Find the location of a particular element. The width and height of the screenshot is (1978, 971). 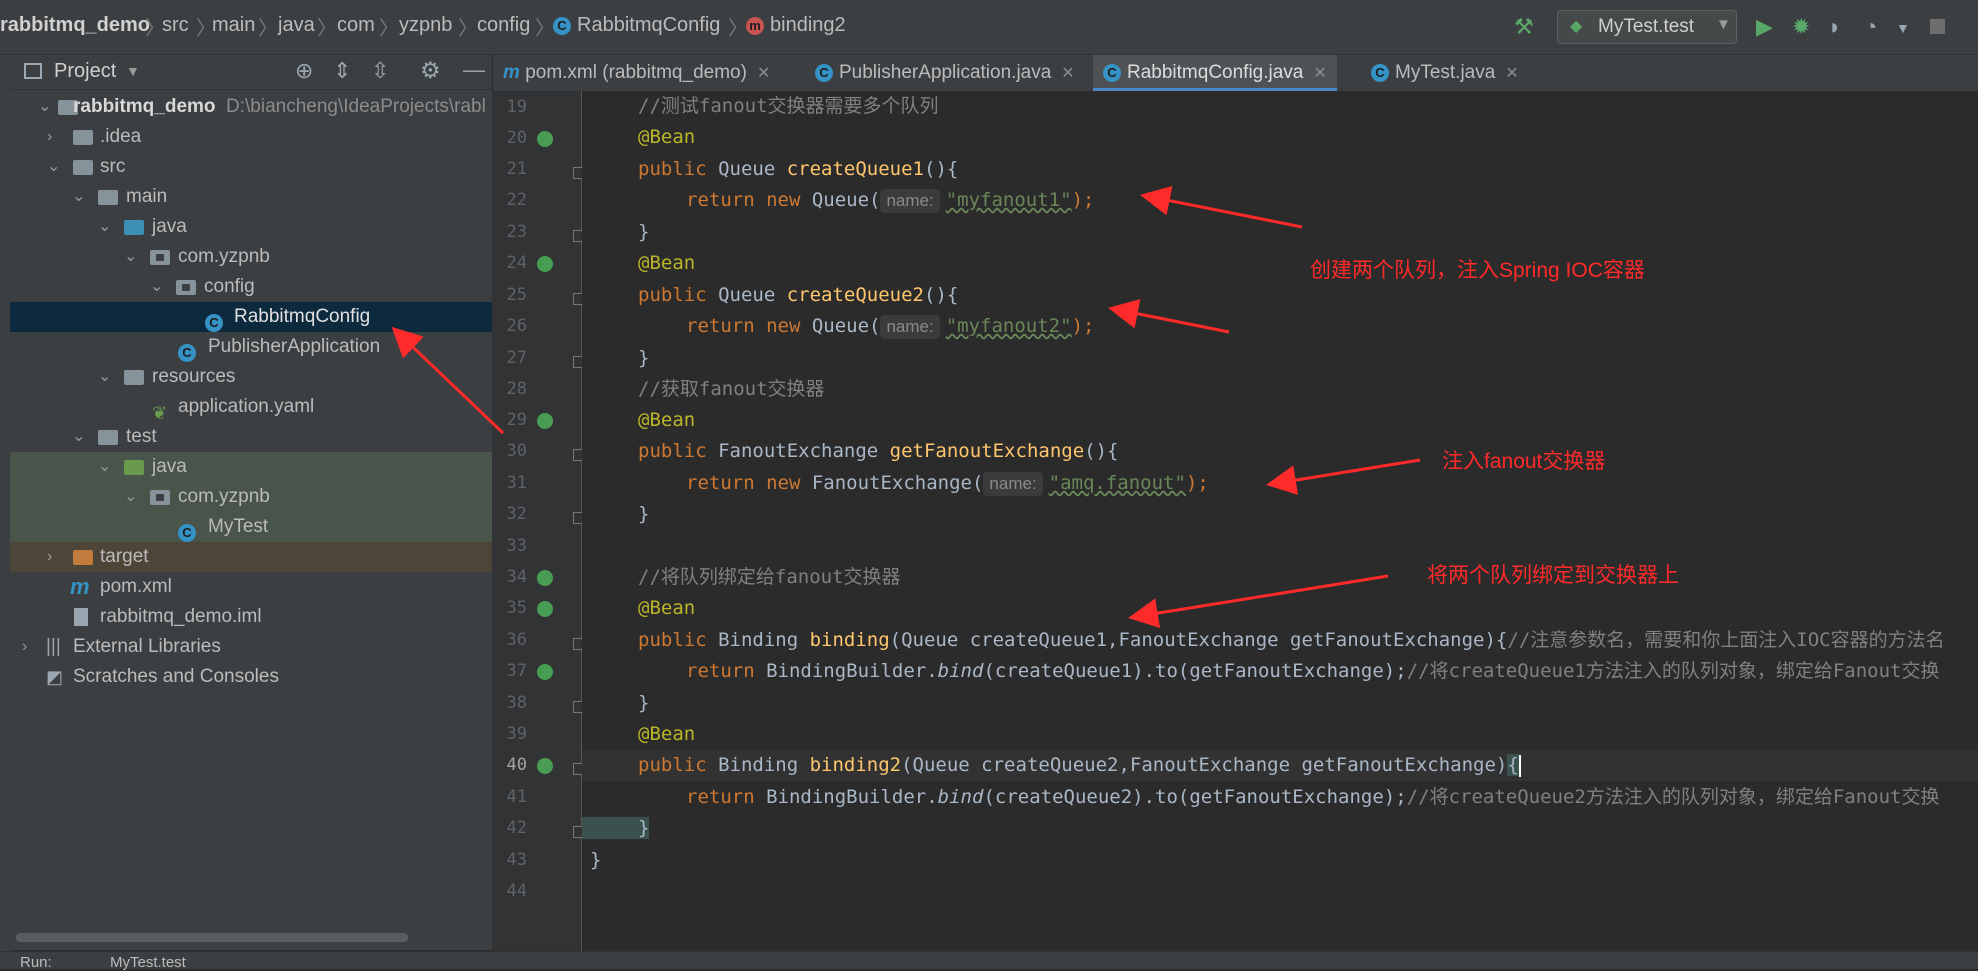

run-tab: MyTest.test is located at coordinates (148, 962).